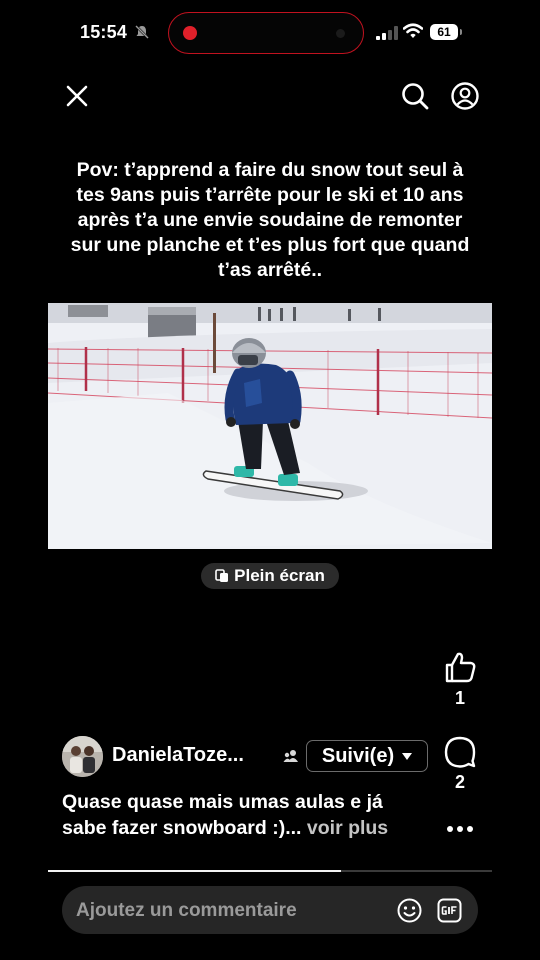 Image resolution: width=540 pixels, height=960 pixels. I want to click on mute-icon, so click(142, 32).